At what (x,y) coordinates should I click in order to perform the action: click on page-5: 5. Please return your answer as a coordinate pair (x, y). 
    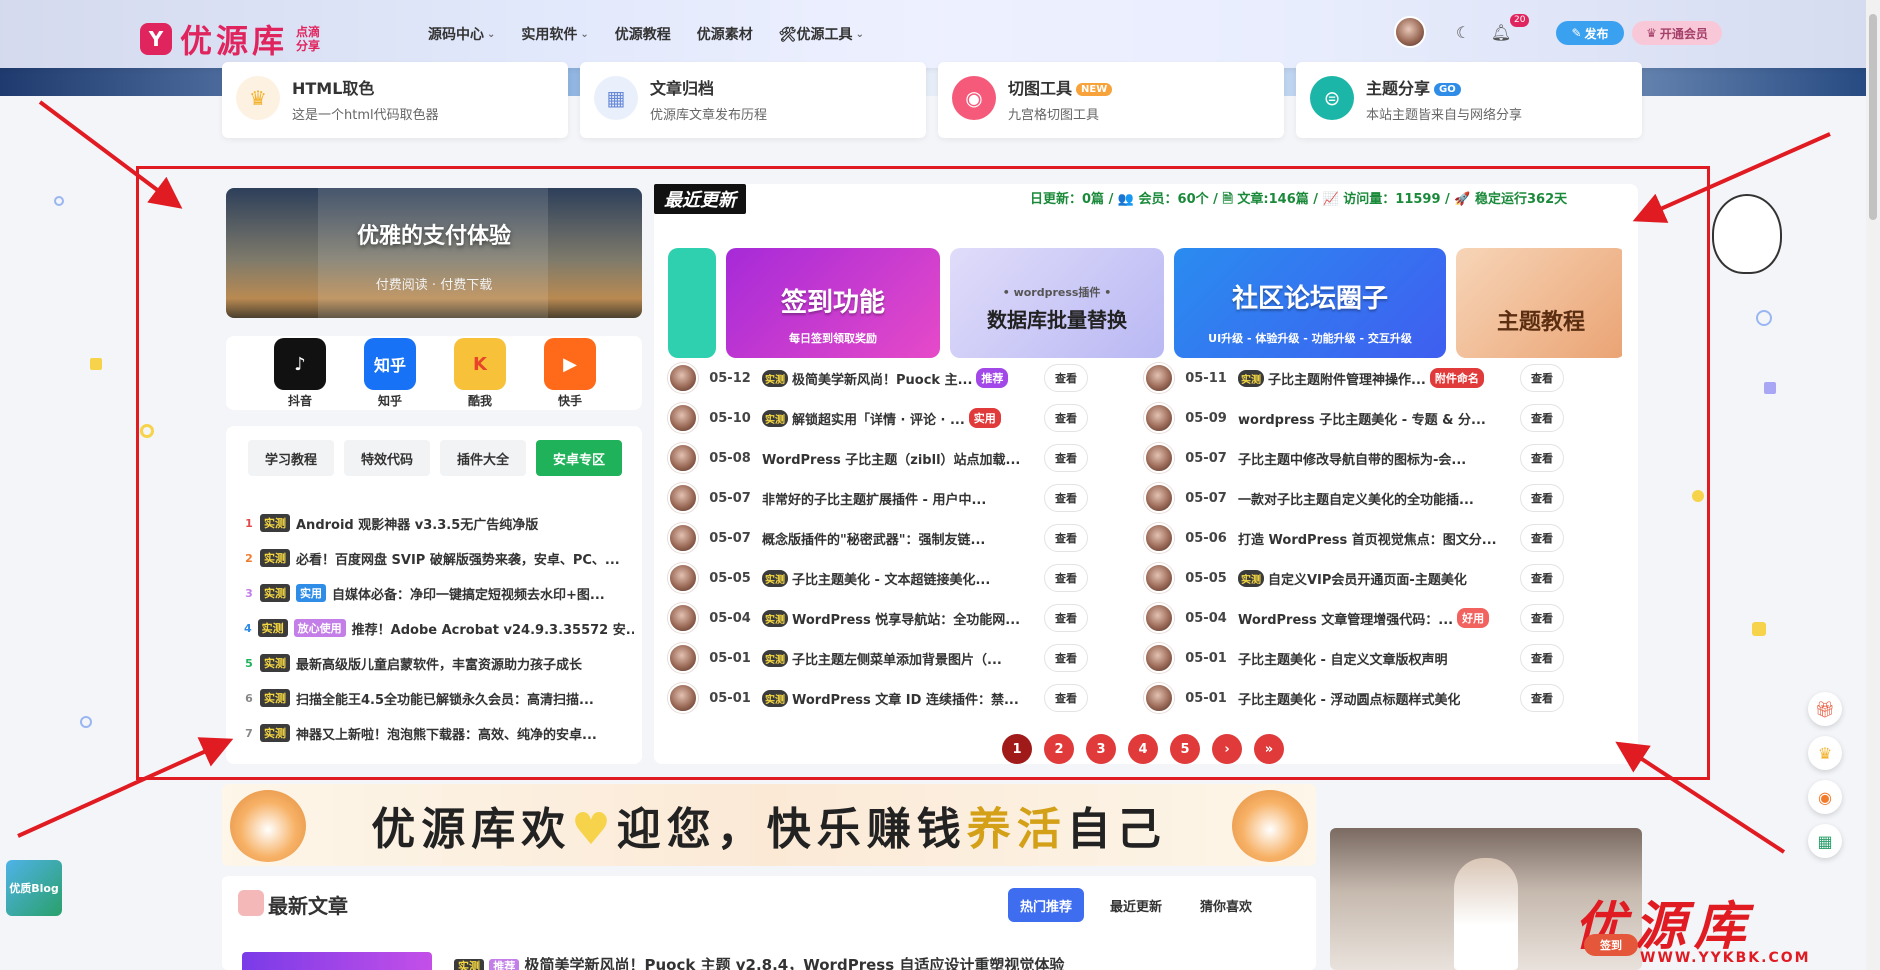
    Looking at the image, I should click on (1185, 749).